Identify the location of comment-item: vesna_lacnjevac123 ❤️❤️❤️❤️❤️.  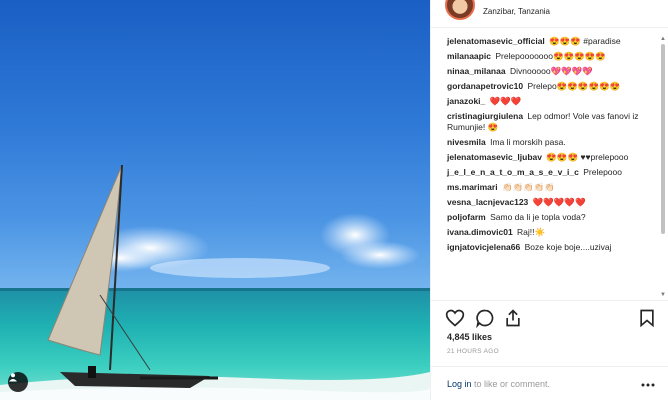
(553, 202).